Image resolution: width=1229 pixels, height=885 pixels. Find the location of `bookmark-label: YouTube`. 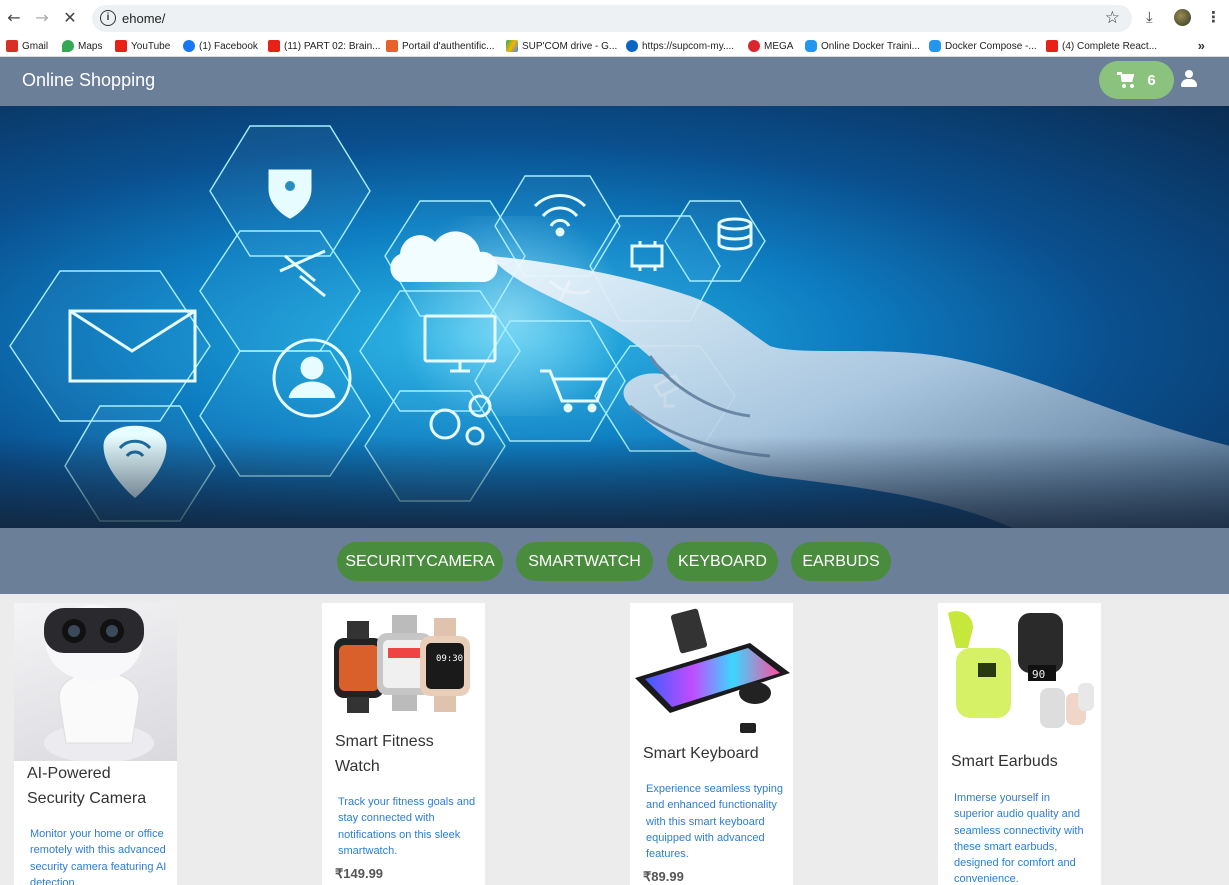

bookmark-label: YouTube is located at coordinates (151, 46).